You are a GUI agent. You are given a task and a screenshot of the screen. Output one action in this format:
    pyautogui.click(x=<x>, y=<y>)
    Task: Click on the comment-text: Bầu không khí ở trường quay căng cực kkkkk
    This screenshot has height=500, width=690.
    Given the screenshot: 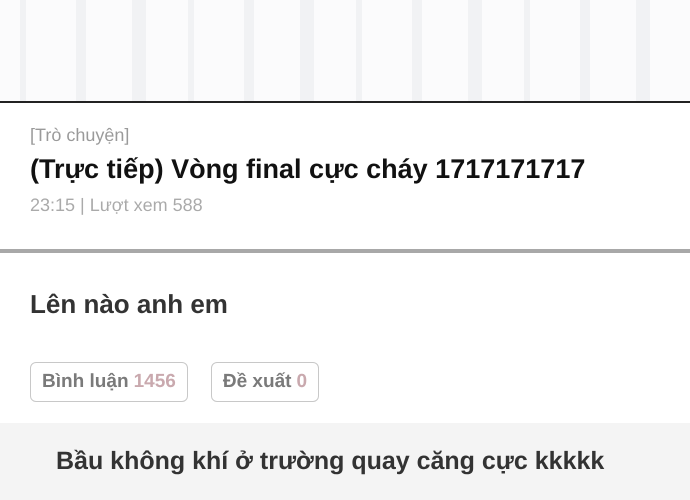 What is the action you would take?
    pyautogui.click(x=330, y=461)
    